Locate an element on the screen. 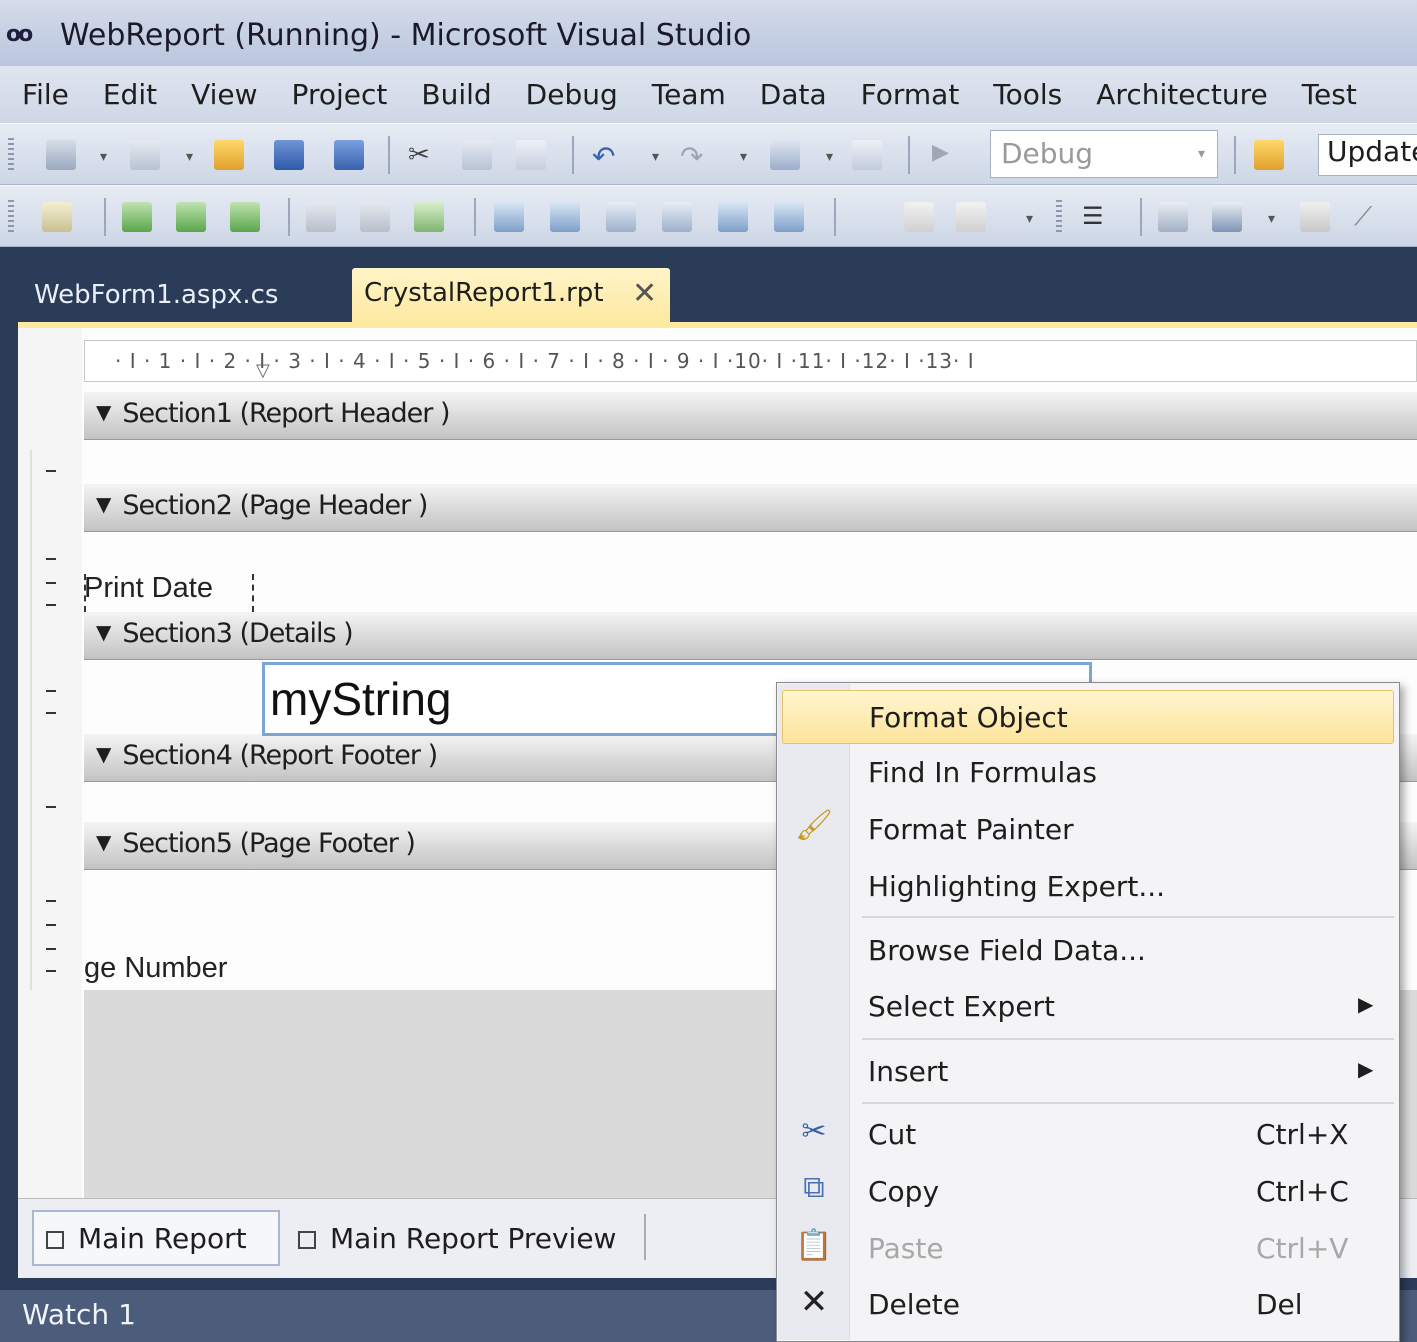 The image size is (1417, 1342). menu-item-cut: Cut Ctrl+X is located at coordinates (1088, 1135).